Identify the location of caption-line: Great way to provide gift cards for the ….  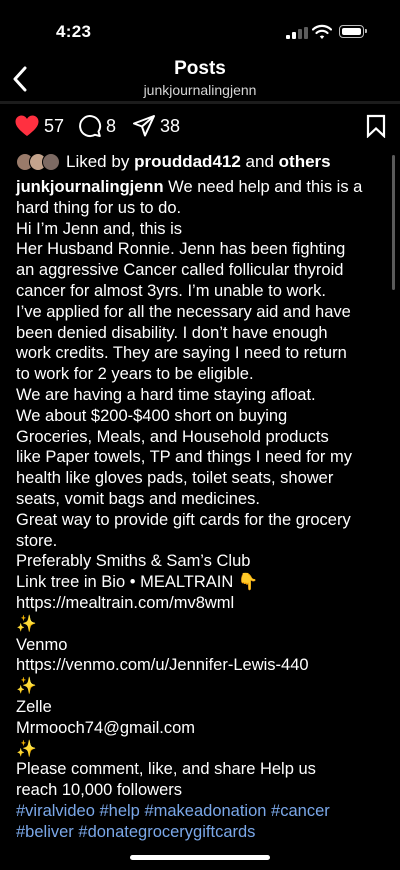
(183, 519).